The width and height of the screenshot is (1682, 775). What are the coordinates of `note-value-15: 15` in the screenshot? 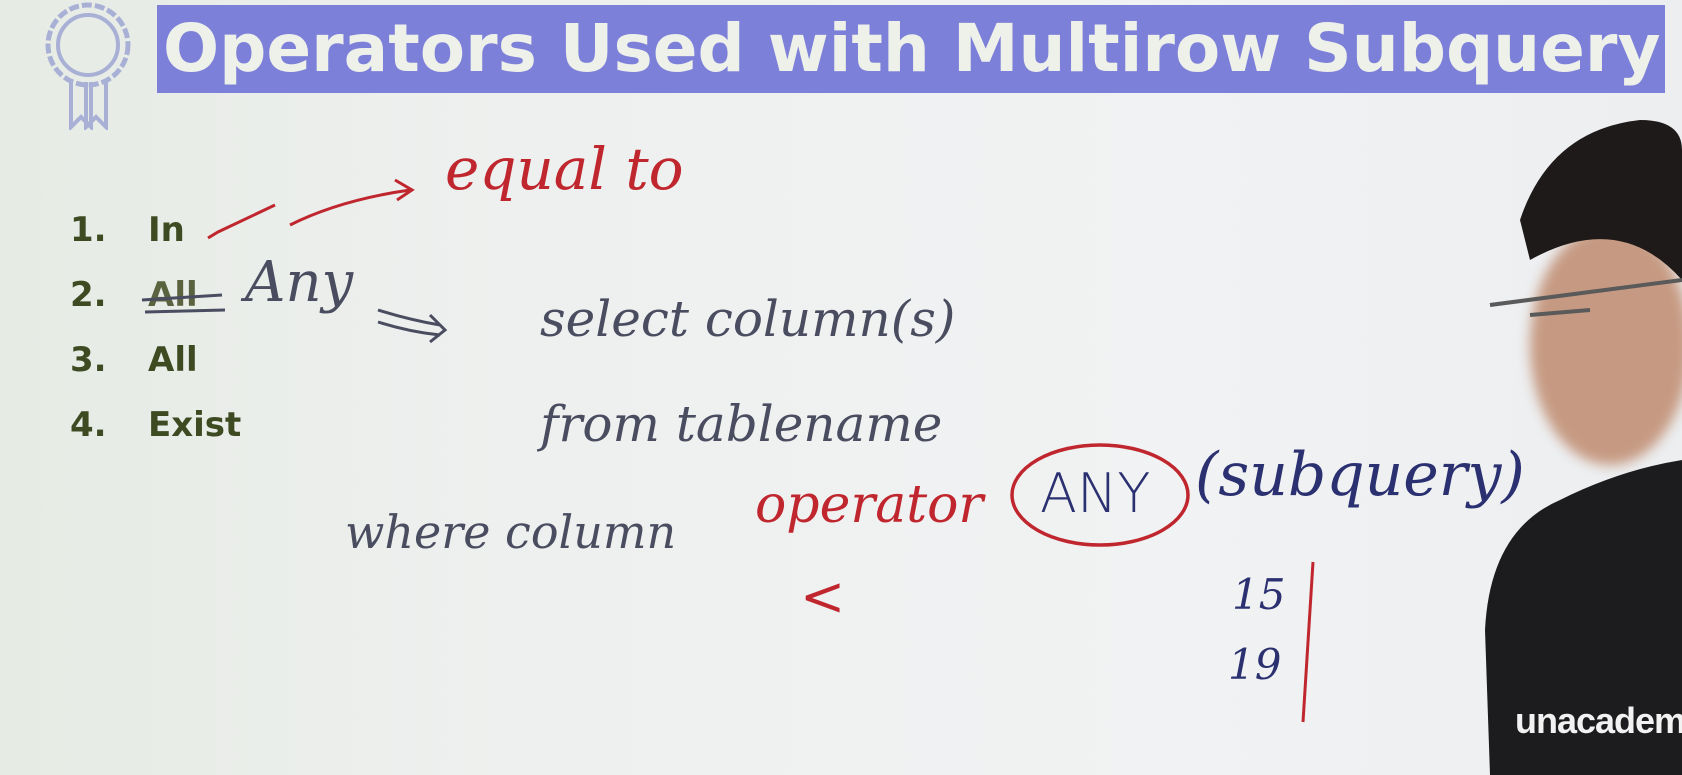 It's located at (1259, 594).